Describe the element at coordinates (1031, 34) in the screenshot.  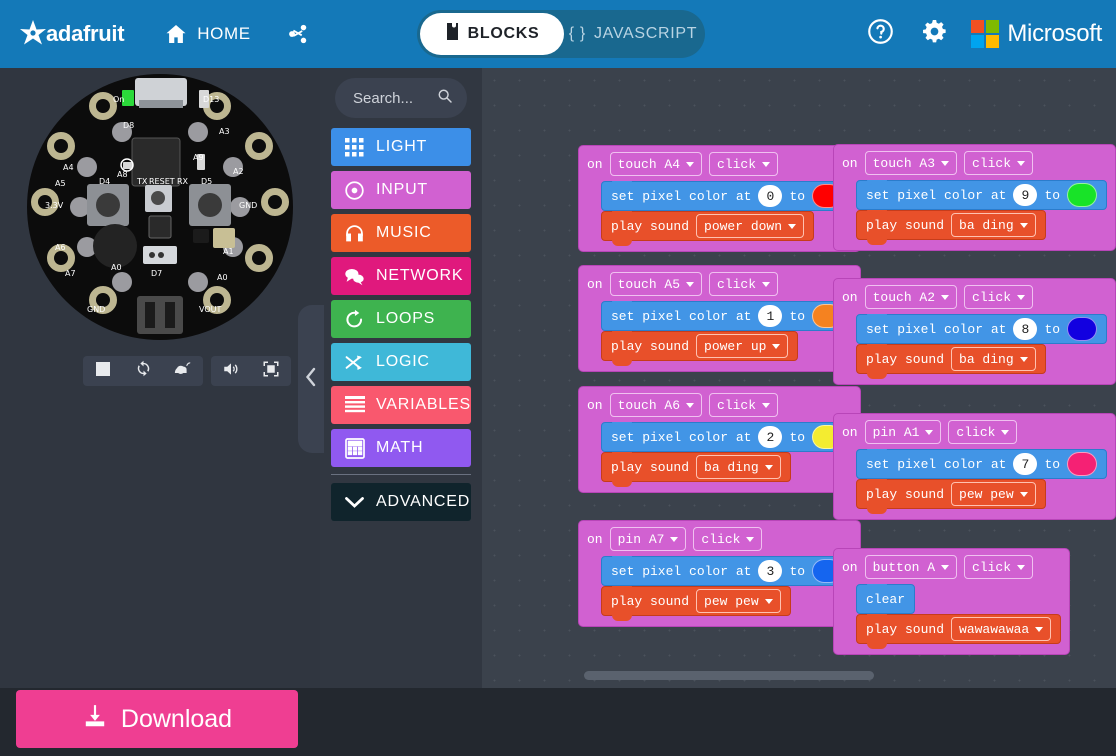
I see `microsoft-logo: Microsoft` at that location.